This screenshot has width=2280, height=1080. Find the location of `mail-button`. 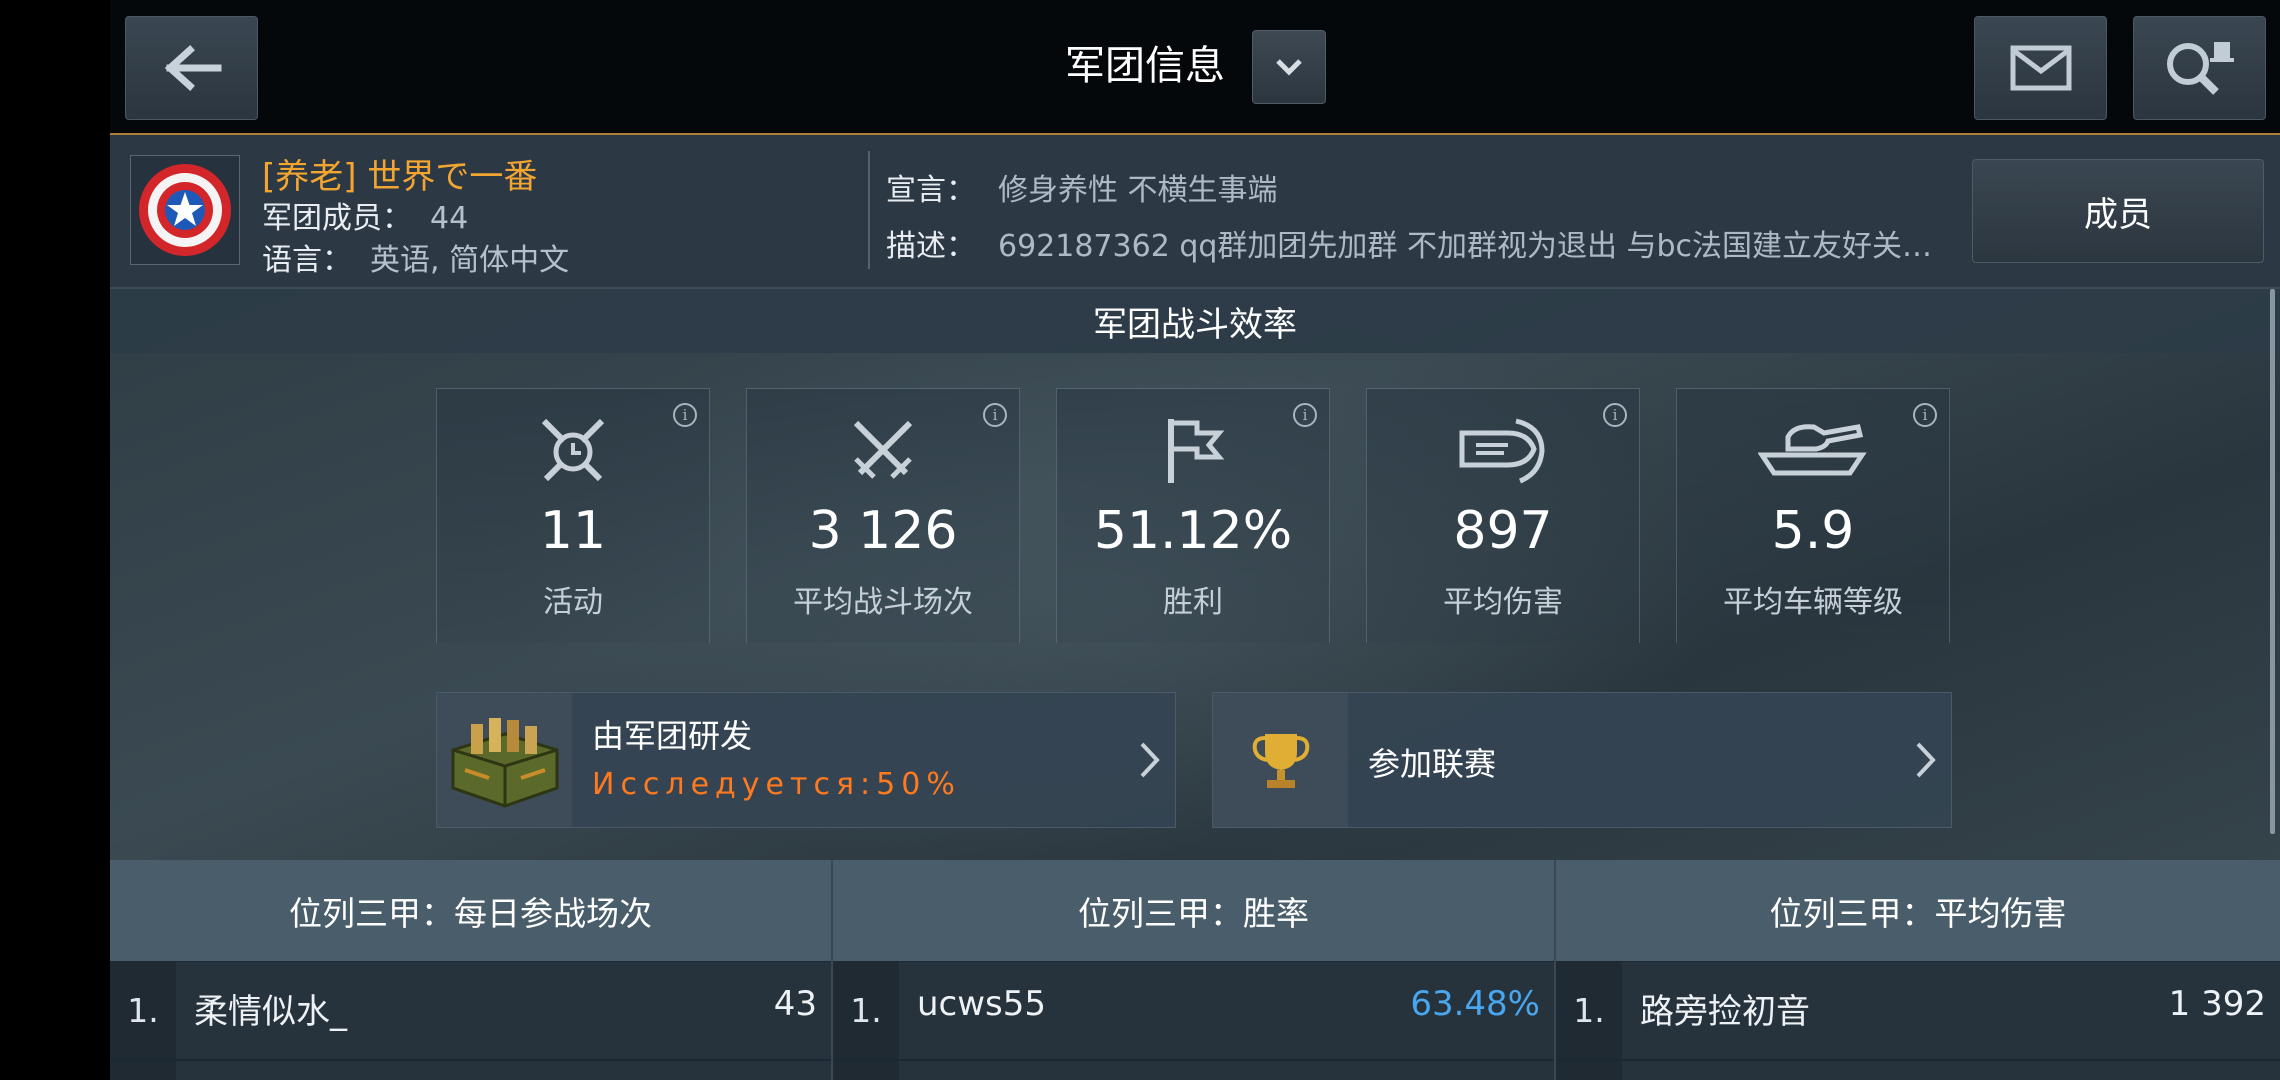

mail-button is located at coordinates (2040, 68).